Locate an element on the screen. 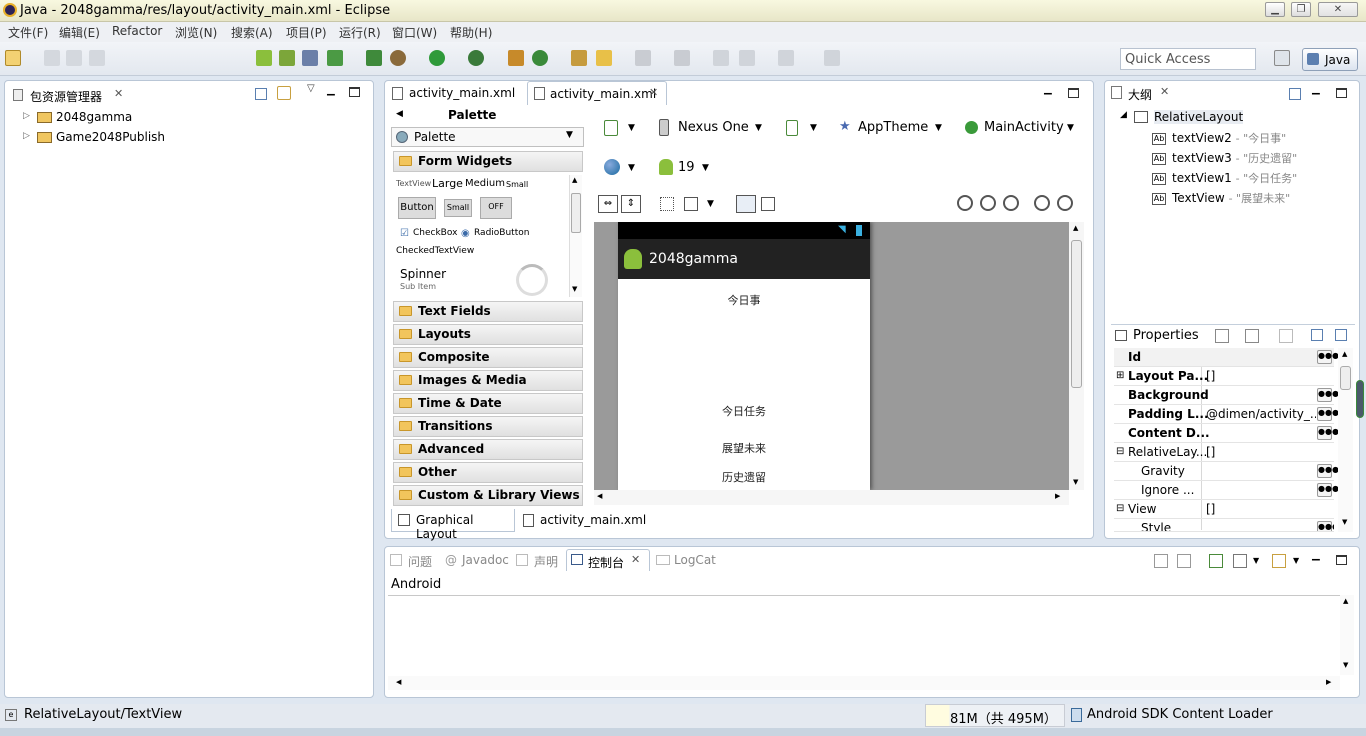  property-row: Ignore ... ●●● is located at coordinates (1226, 490).